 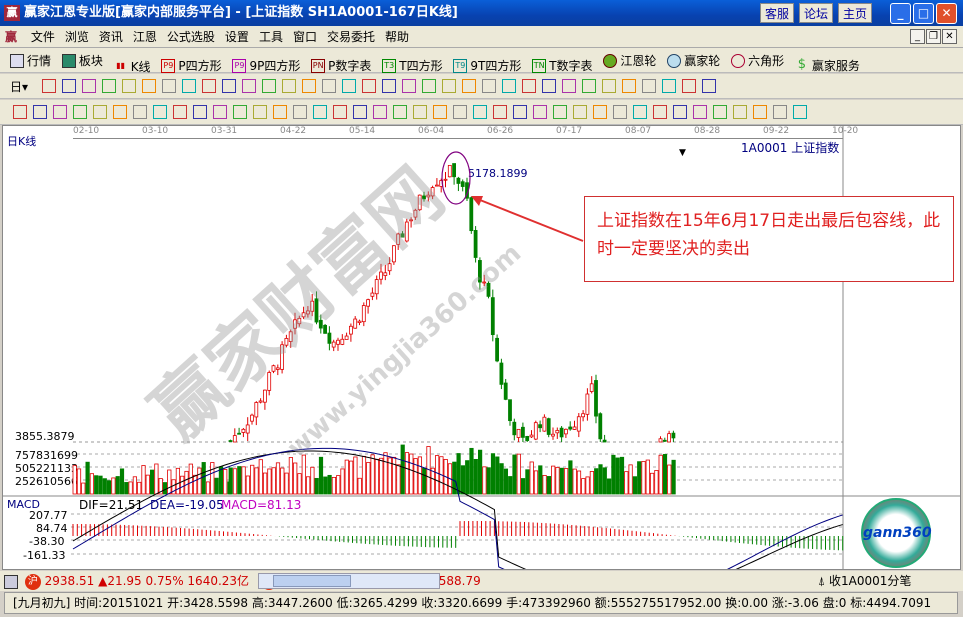 What do you see at coordinates (933, 36) in the screenshot?
I see `mdi-restore-button: ❐` at bounding box center [933, 36].